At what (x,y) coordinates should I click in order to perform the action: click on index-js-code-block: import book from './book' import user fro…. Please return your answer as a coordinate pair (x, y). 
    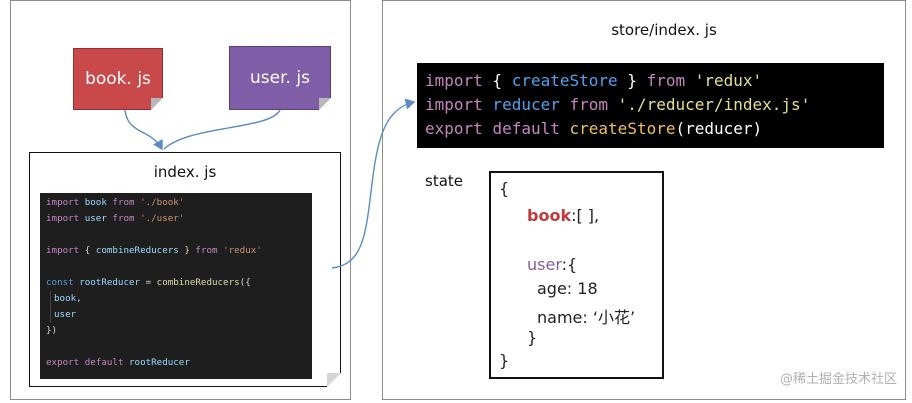
    Looking at the image, I should click on (176, 286).